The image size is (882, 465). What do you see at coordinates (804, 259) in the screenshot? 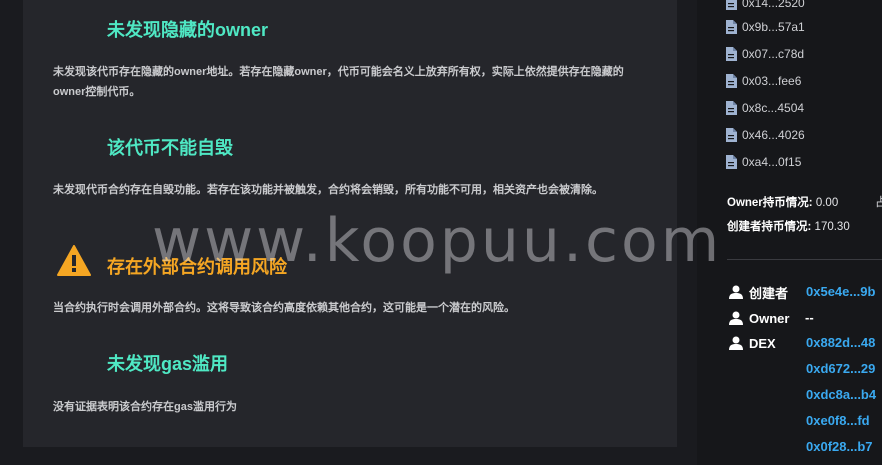
I see `divider` at bounding box center [804, 259].